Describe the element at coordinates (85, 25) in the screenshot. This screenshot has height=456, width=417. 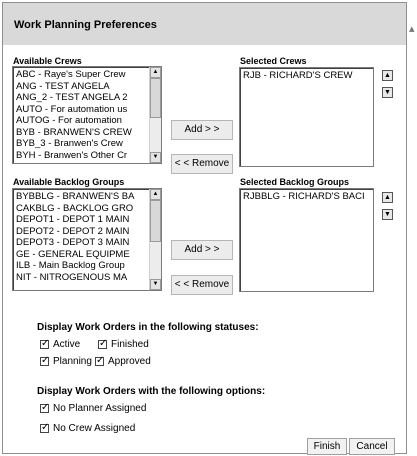
I see `dialog-title: Work Planning Preferences` at that location.